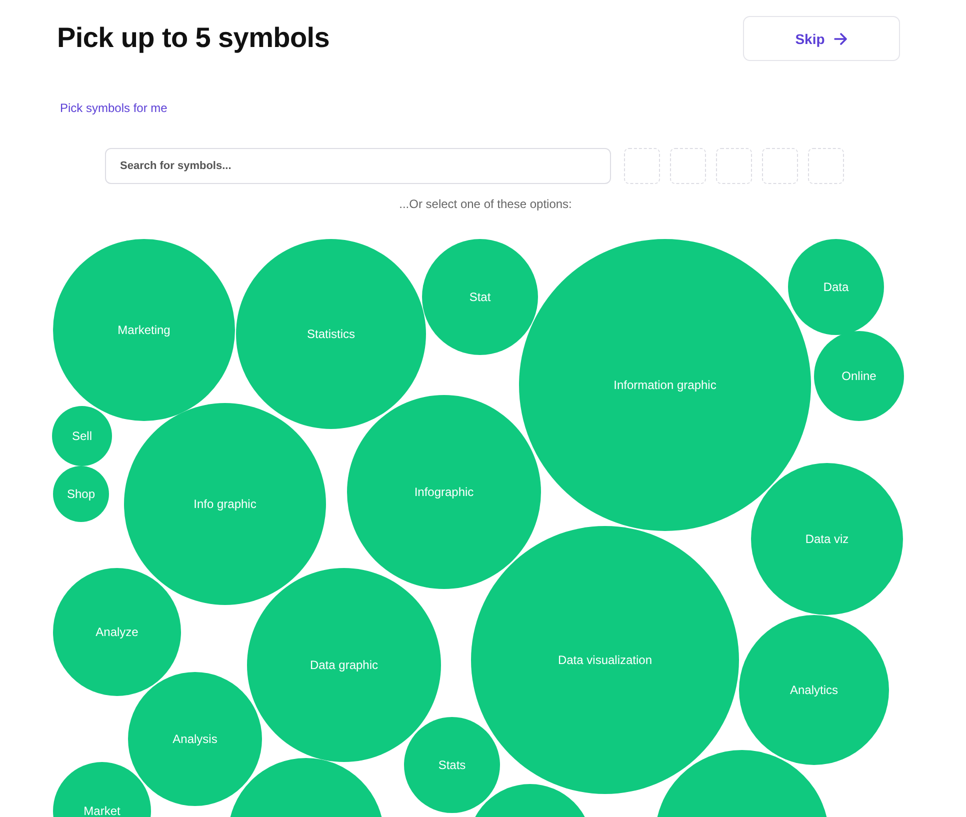 The image size is (966, 817). I want to click on symbol-option: Information graphic, so click(665, 385).